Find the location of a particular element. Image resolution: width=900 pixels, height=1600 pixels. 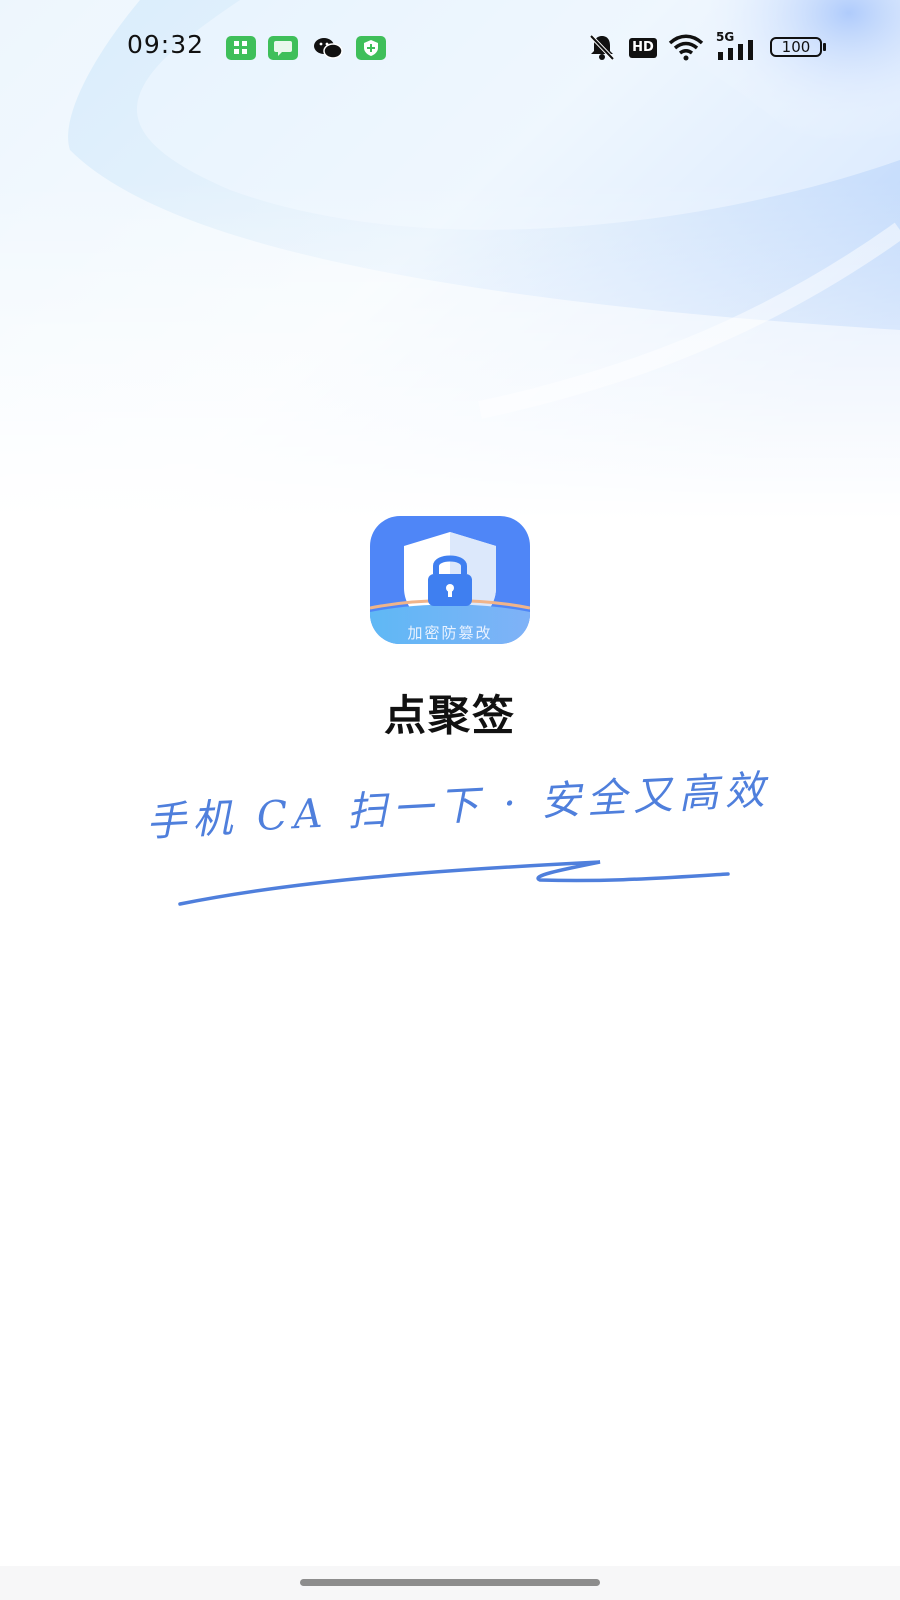

wifi-icon is located at coordinates (686, 47).